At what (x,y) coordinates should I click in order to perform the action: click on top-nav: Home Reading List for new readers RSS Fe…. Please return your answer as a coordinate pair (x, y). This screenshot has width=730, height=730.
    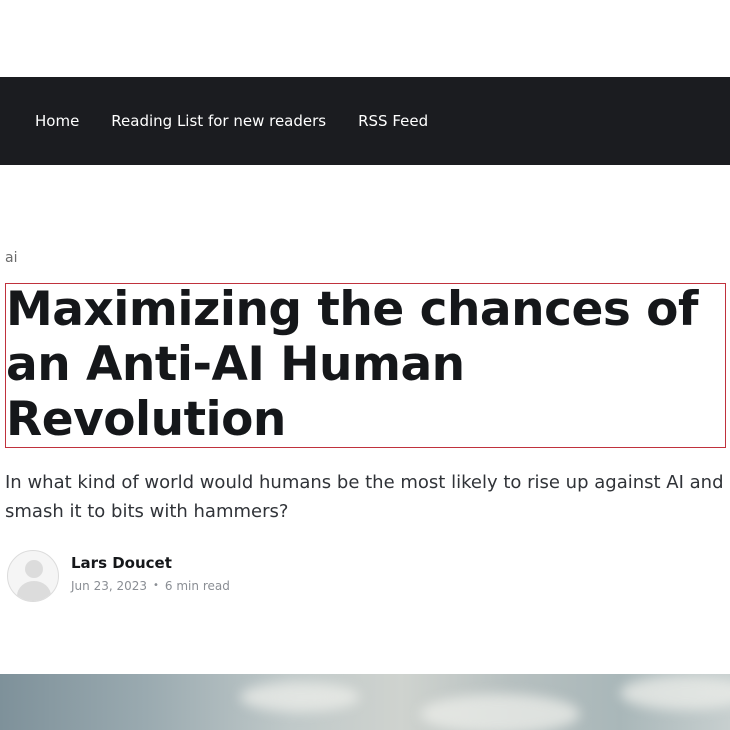
    Looking at the image, I should click on (365, 121).